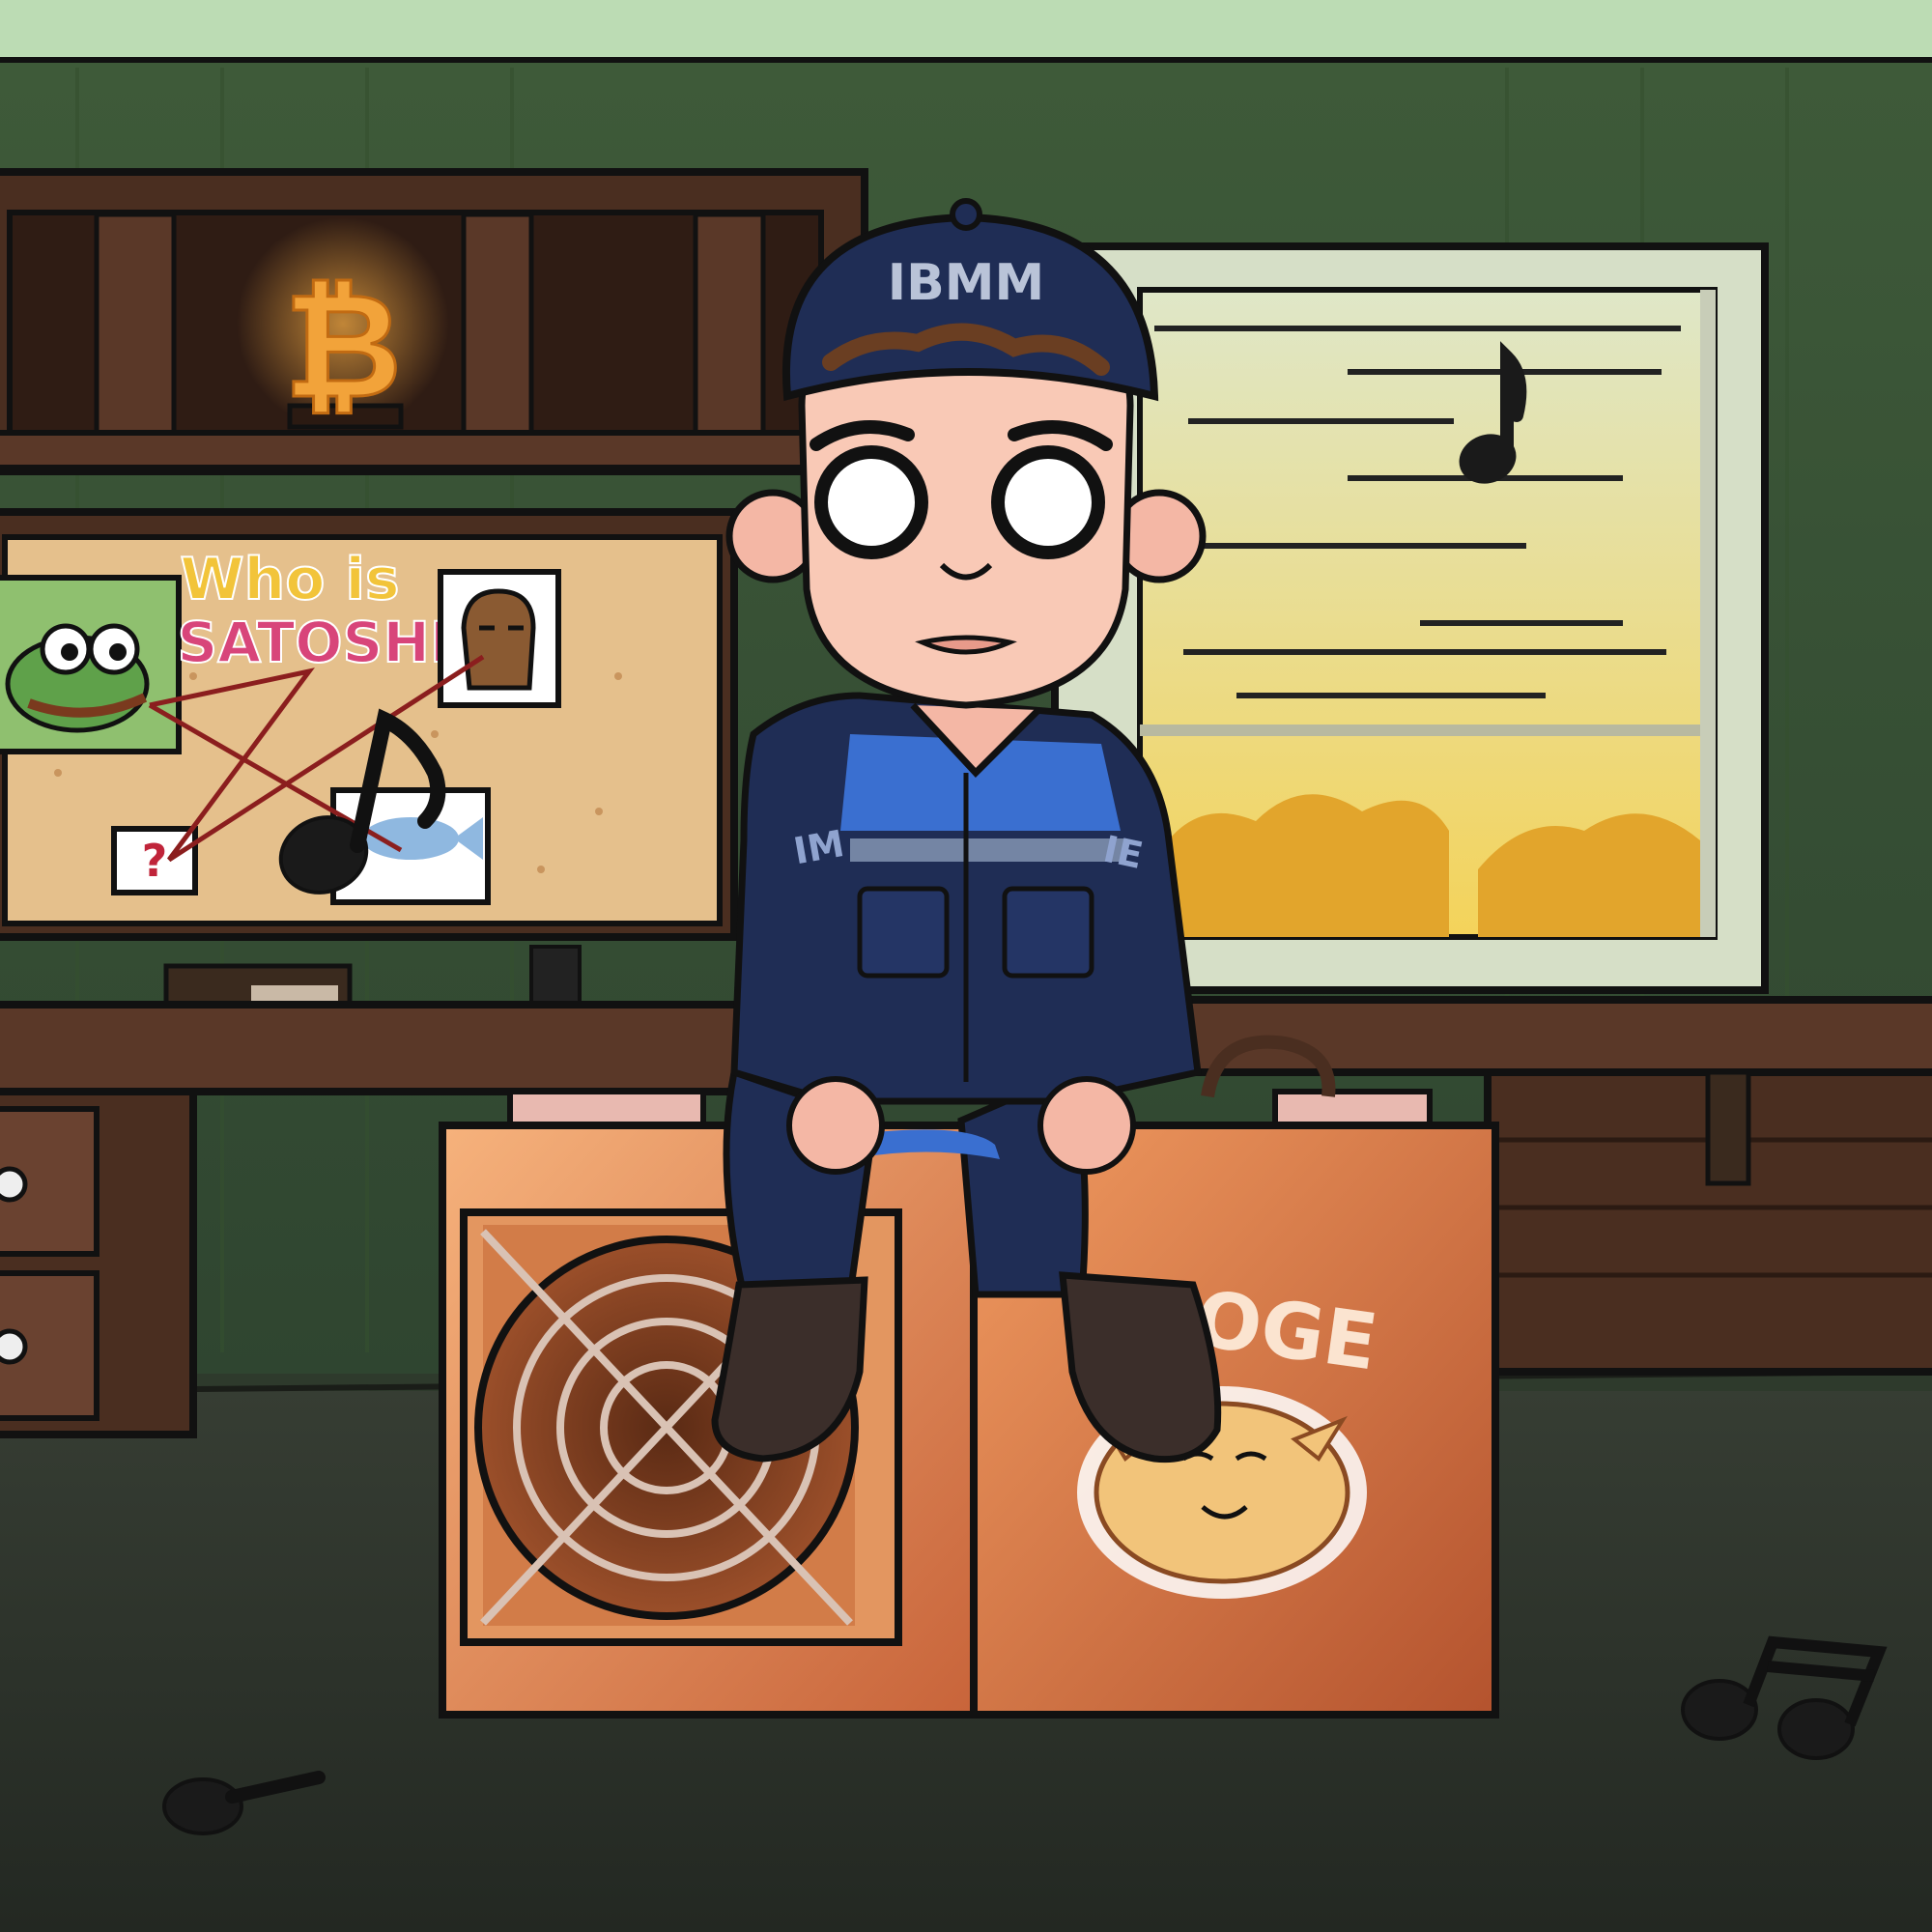 This screenshot has height=1932, width=1932. What do you see at coordinates (289, 579) in the screenshot?
I see `svg-text: Who is` at bounding box center [289, 579].